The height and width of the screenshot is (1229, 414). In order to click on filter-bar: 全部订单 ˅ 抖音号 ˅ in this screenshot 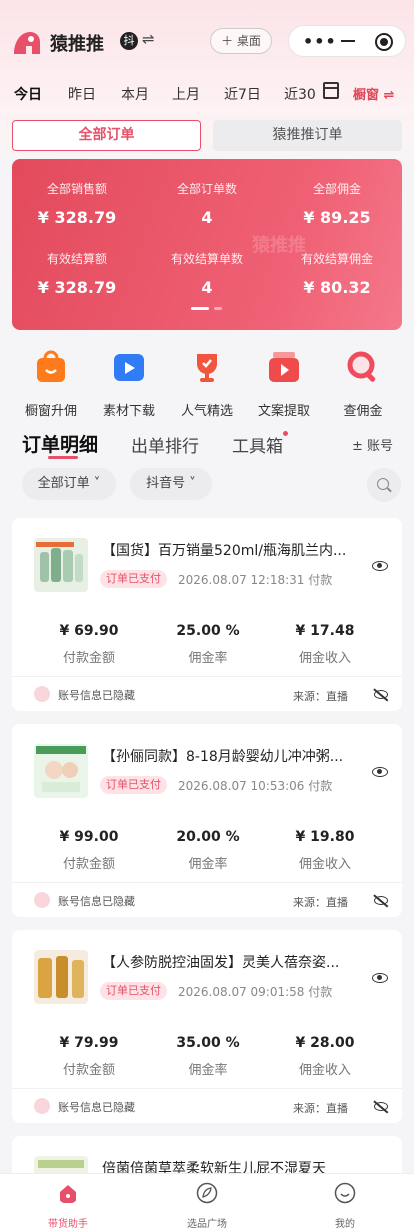, I will do `click(207, 486)`.